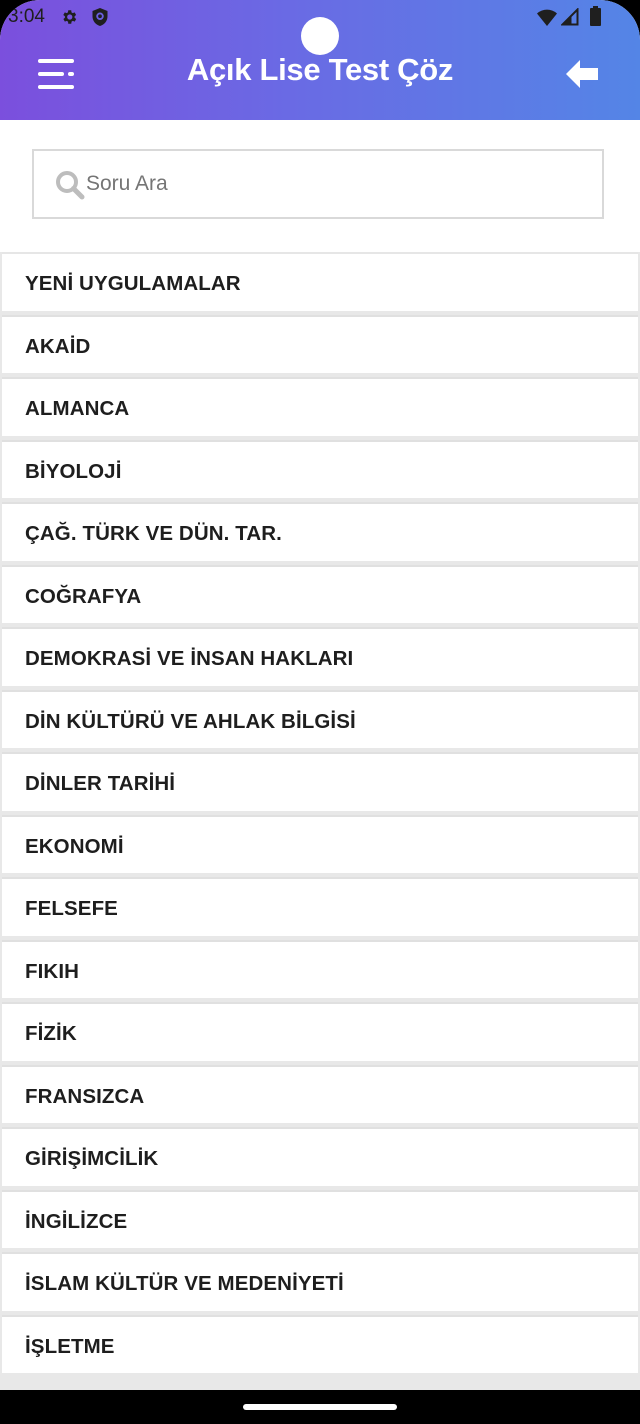 The height and width of the screenshot is (1424, 640). What do you see at coordinates (320, 531) in the screenshot?
I see `list-item: ÇAĞ. TÜRK VE DÜN. TAR.` at bounding box center [320, 531].